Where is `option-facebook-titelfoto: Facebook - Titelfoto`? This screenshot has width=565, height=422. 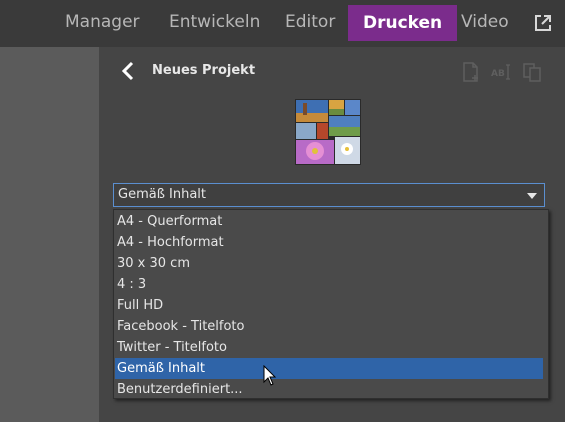
option-facebook-titelfoto: Facebook - Titelfoto is located at coordinates (329, 326).